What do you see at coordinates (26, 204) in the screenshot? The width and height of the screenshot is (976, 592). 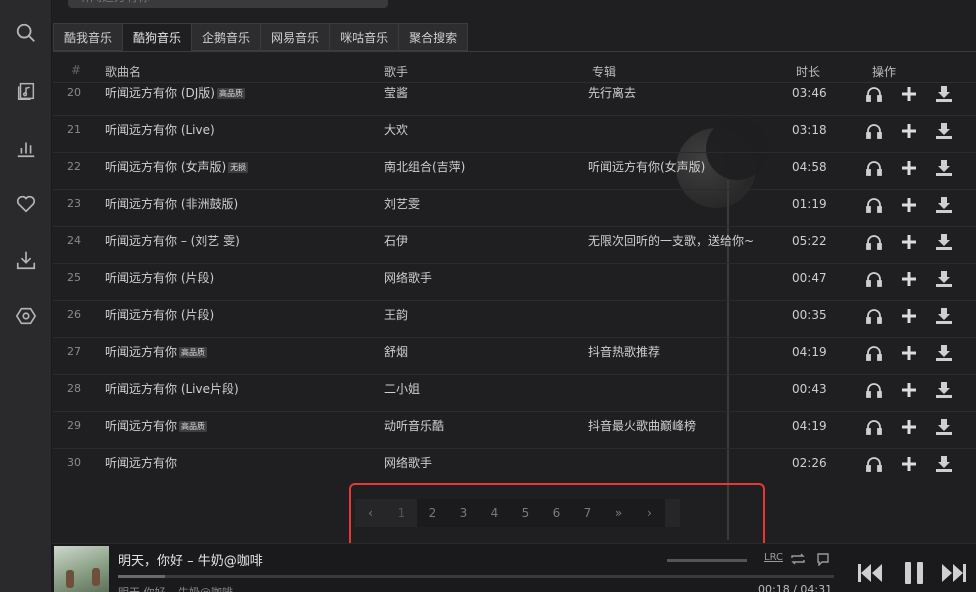 I see `sidebar-favorite-button` at bounding box center [26, 204].